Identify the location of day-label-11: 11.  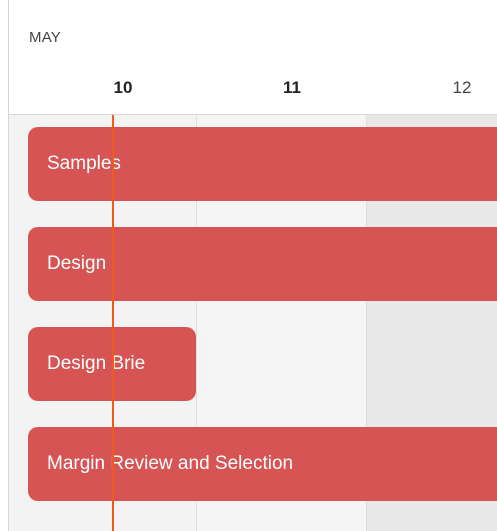
(292, 88).